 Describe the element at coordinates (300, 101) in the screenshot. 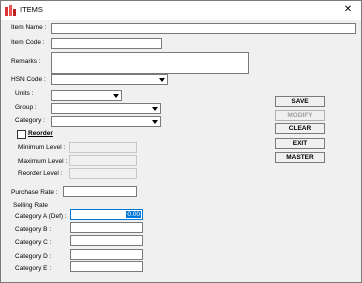

I see `save-button: SAVE` at that location.